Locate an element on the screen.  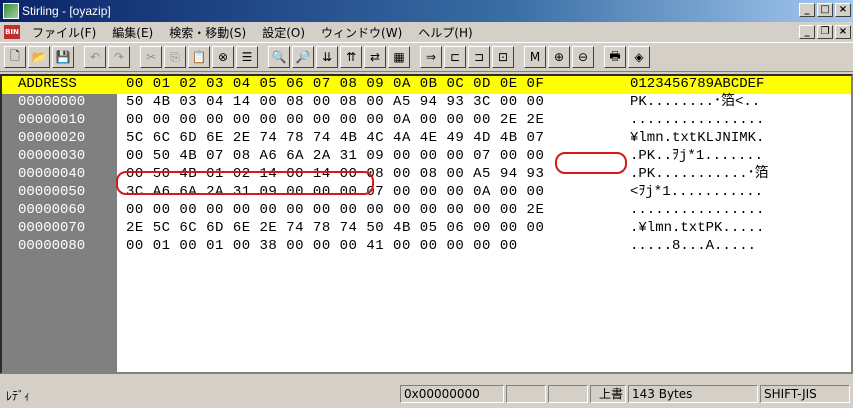
mark-prev-icon: ⊖ is located at coordinates (583, 57).